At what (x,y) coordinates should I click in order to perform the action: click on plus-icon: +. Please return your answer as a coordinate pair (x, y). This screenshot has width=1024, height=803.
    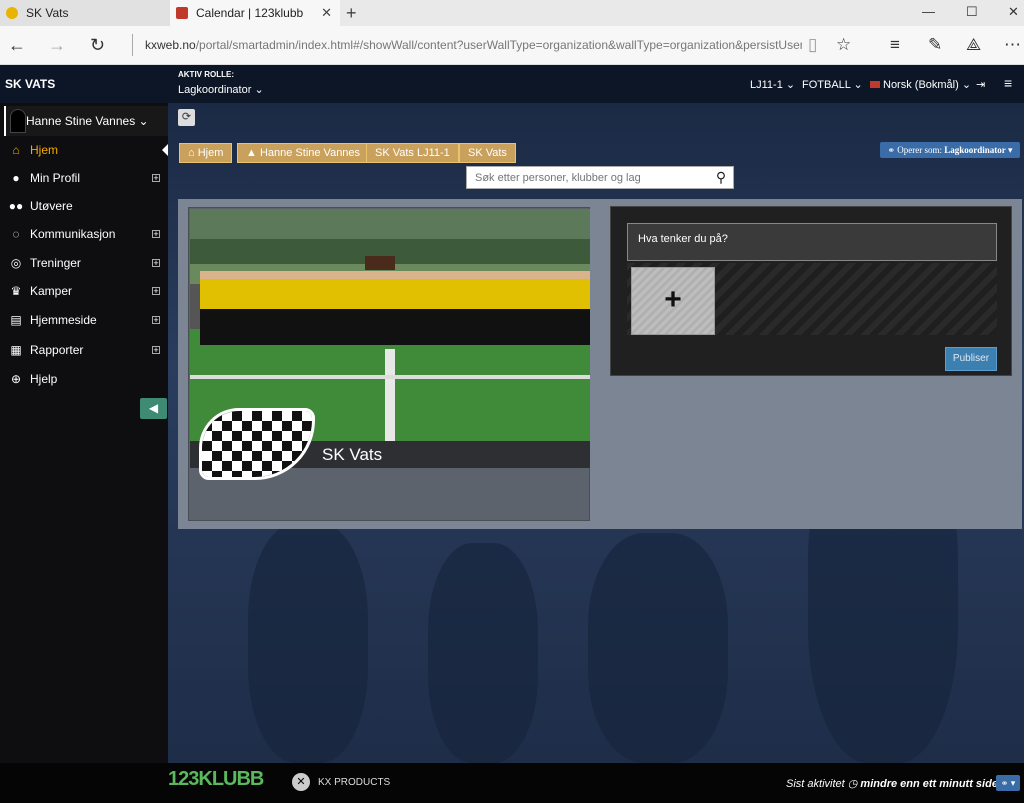
    Looking at the image, I should click on (673, 299).